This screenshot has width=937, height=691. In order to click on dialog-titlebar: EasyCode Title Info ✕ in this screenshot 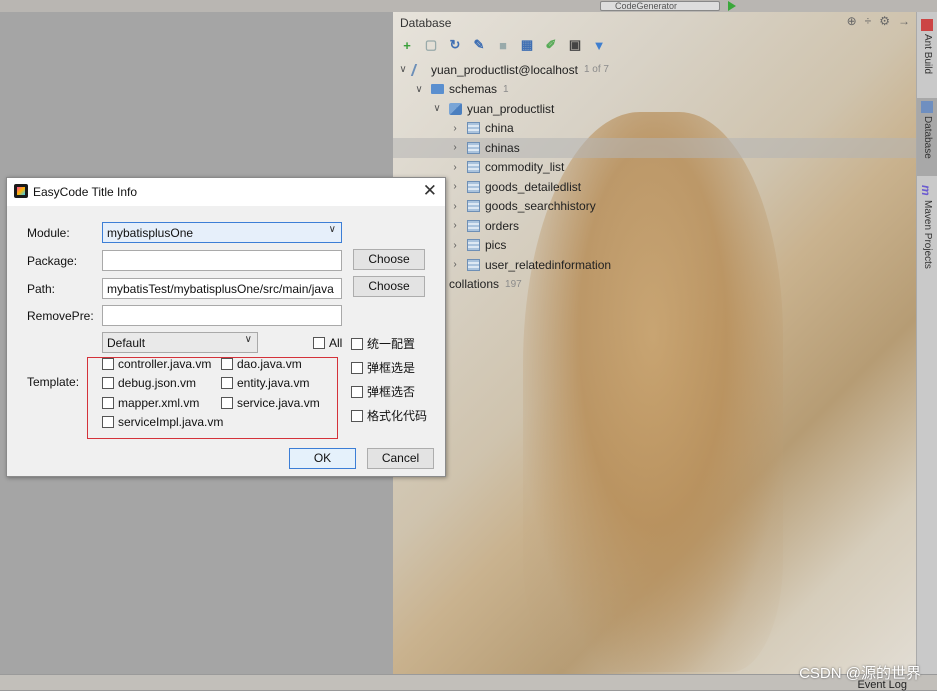, I will do `click(226, 192)`.